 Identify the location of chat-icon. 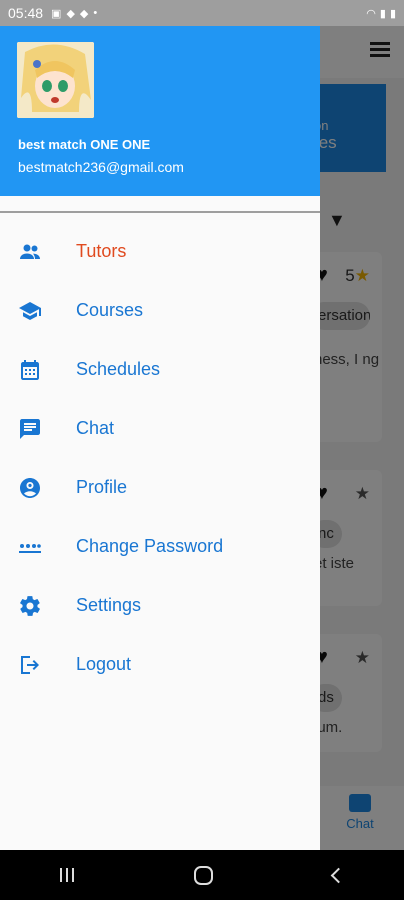
(38, 429).